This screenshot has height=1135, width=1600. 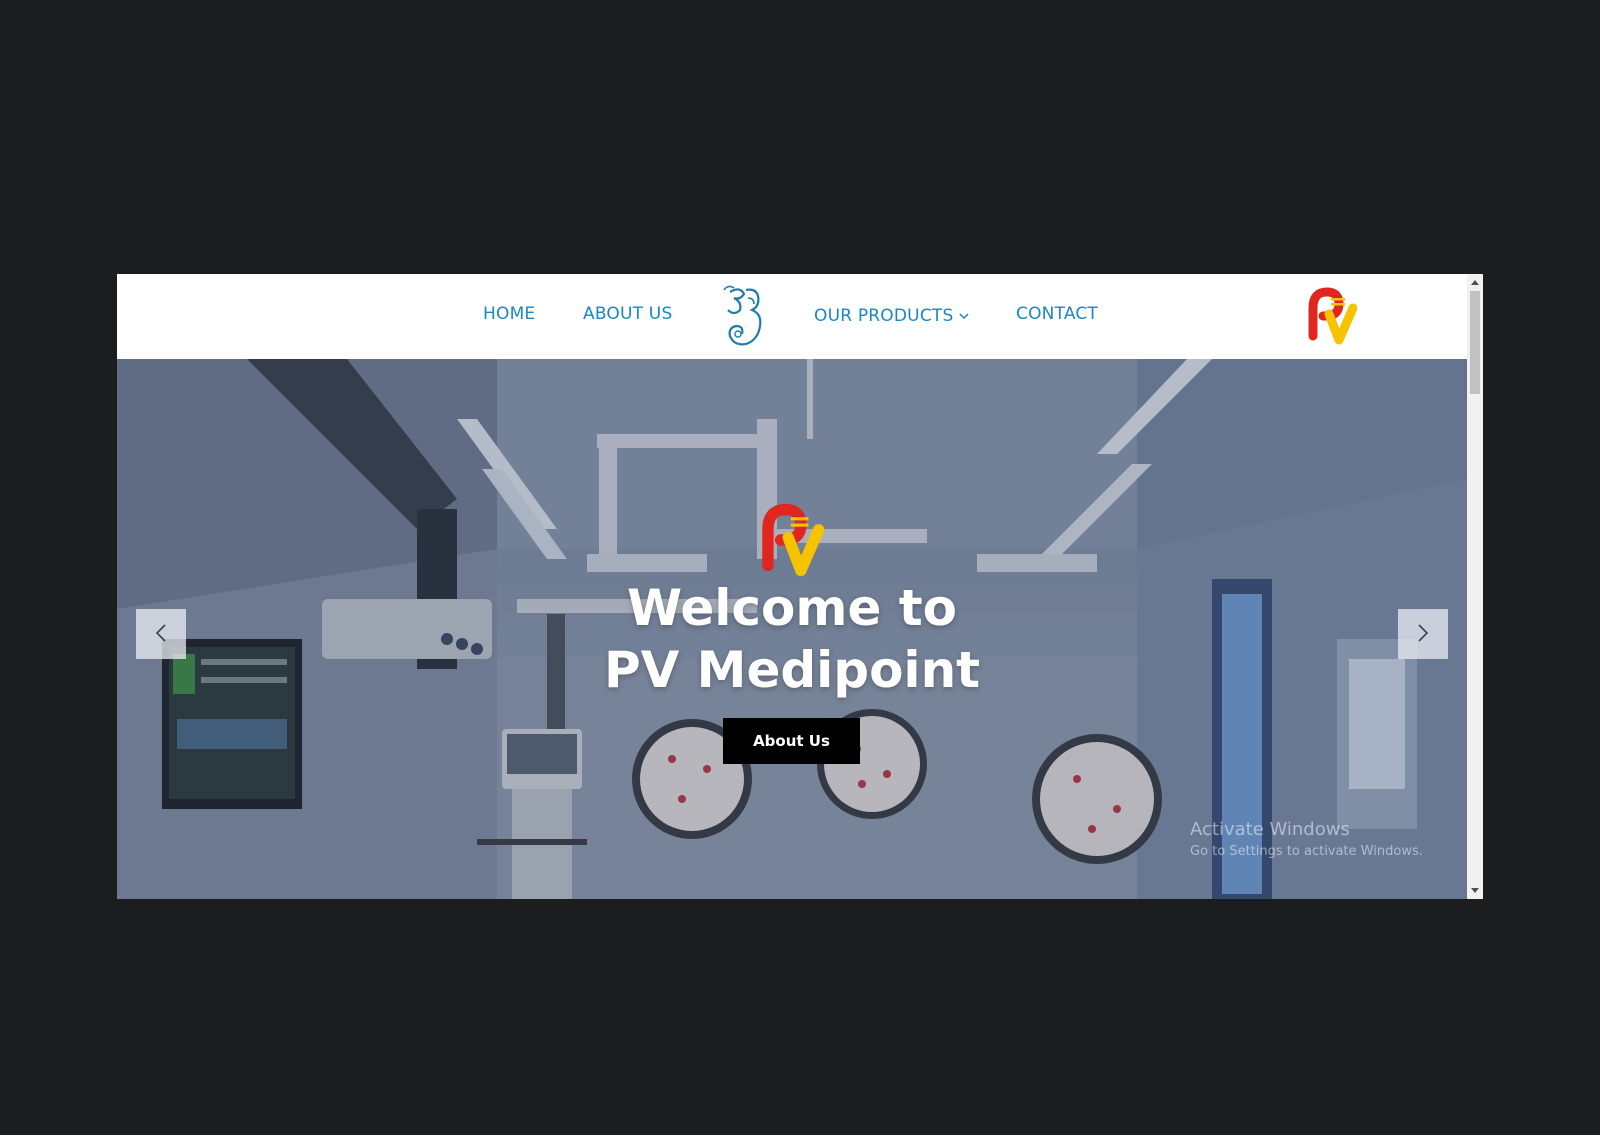 I want to click on nav-about-link: ABOUT US, so click(x=627, y=314).